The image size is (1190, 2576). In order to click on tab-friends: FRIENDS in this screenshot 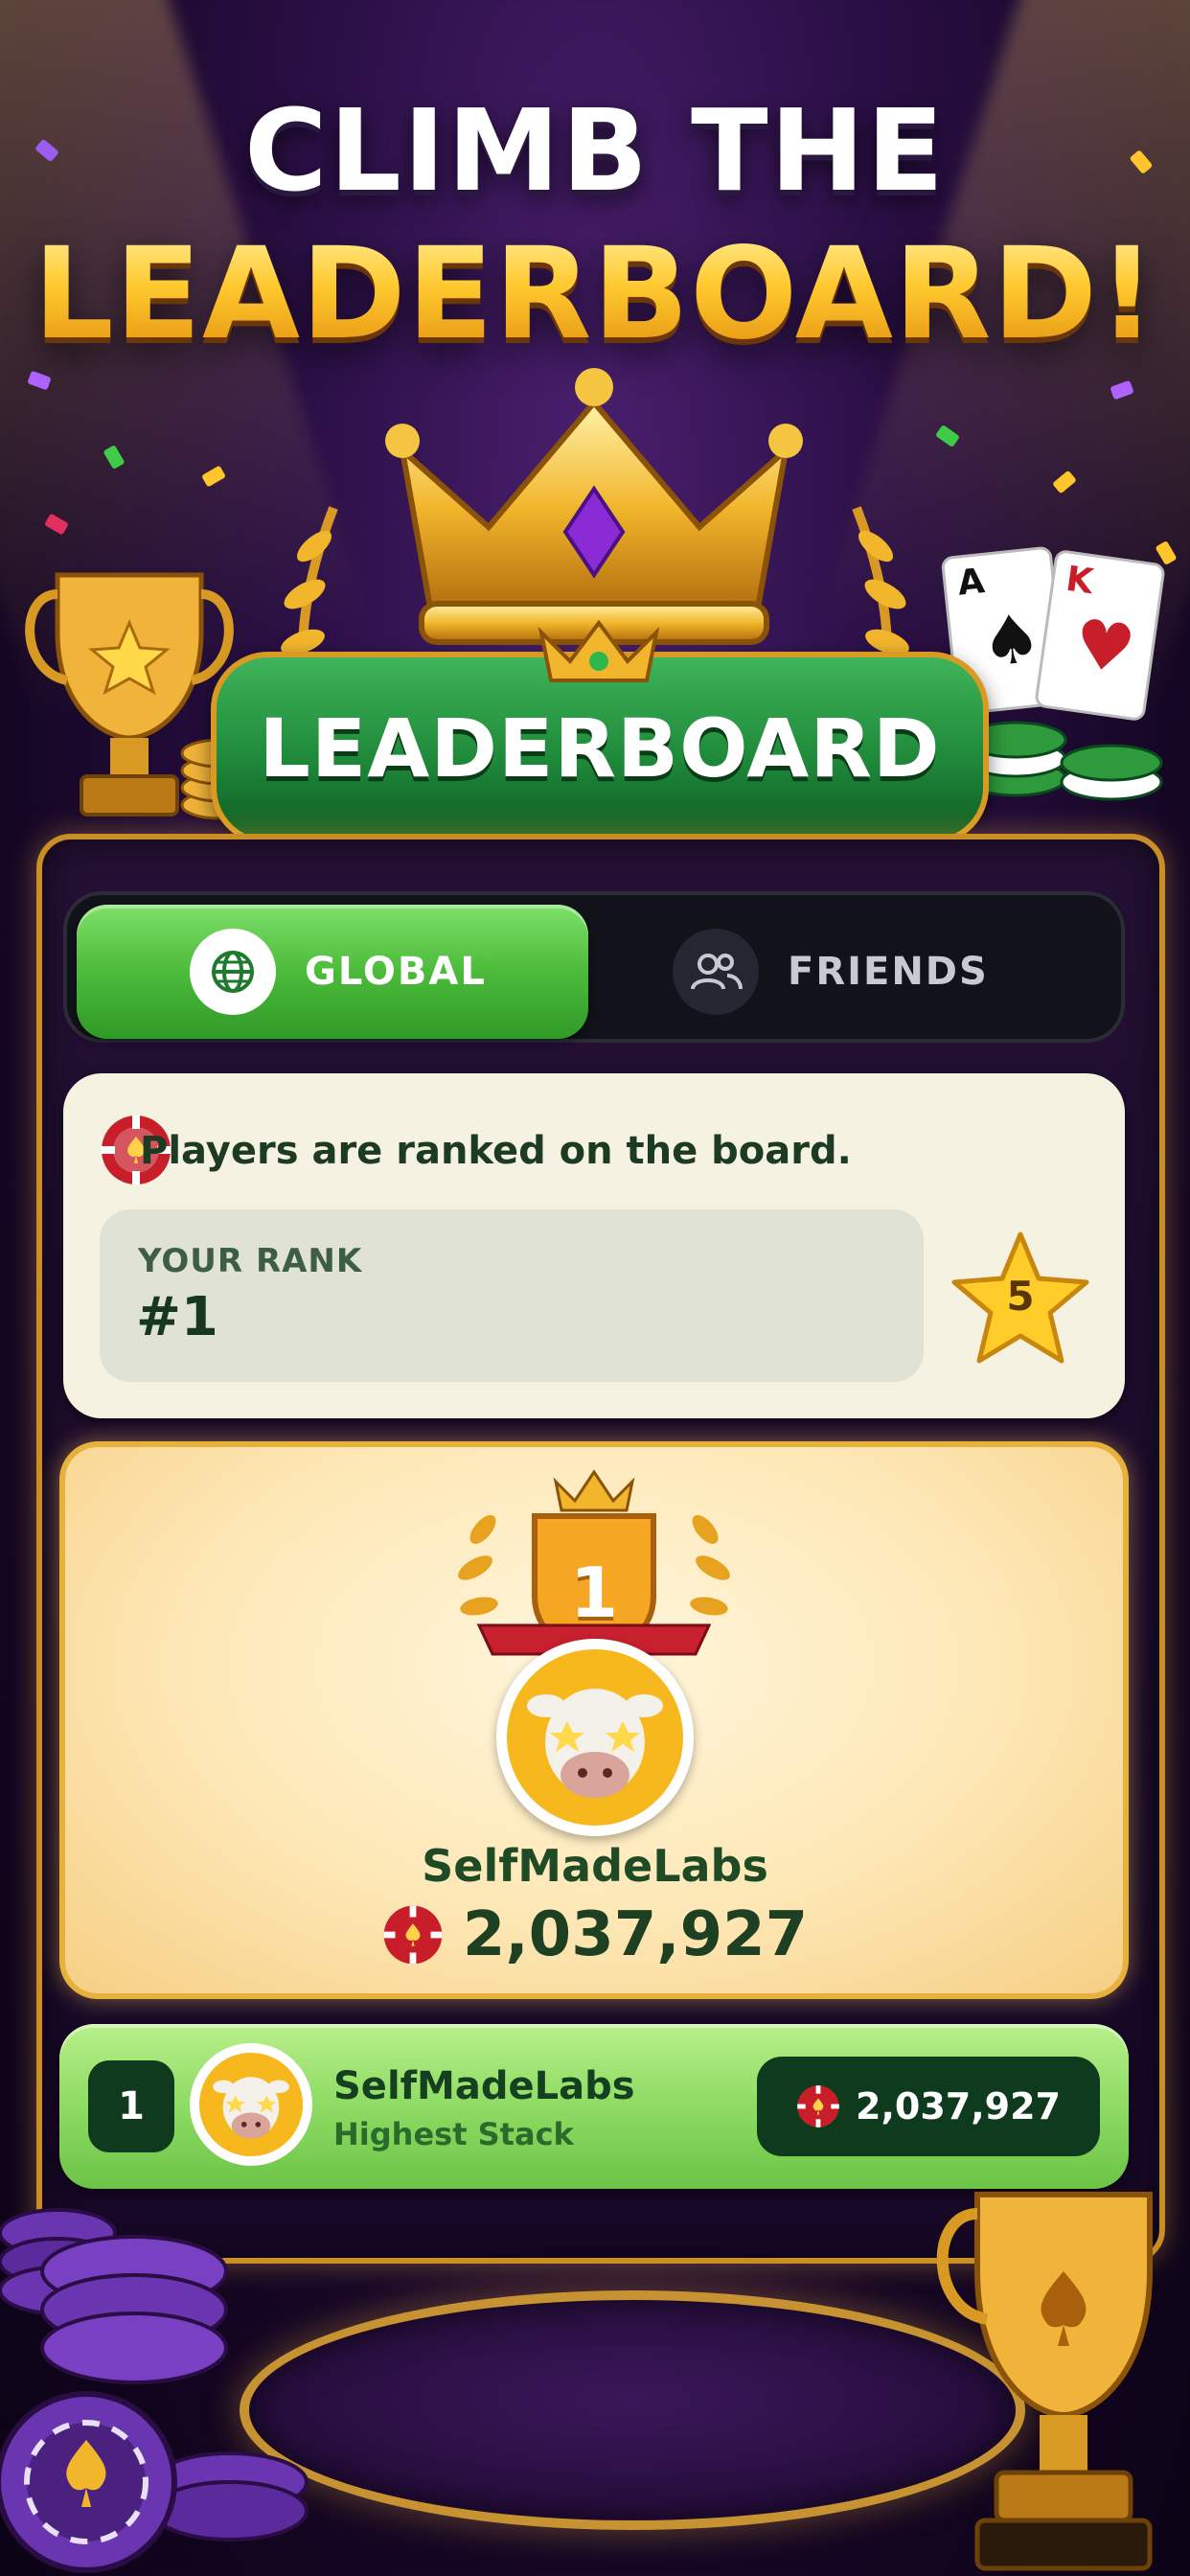, I will do `click(886, 972)`.